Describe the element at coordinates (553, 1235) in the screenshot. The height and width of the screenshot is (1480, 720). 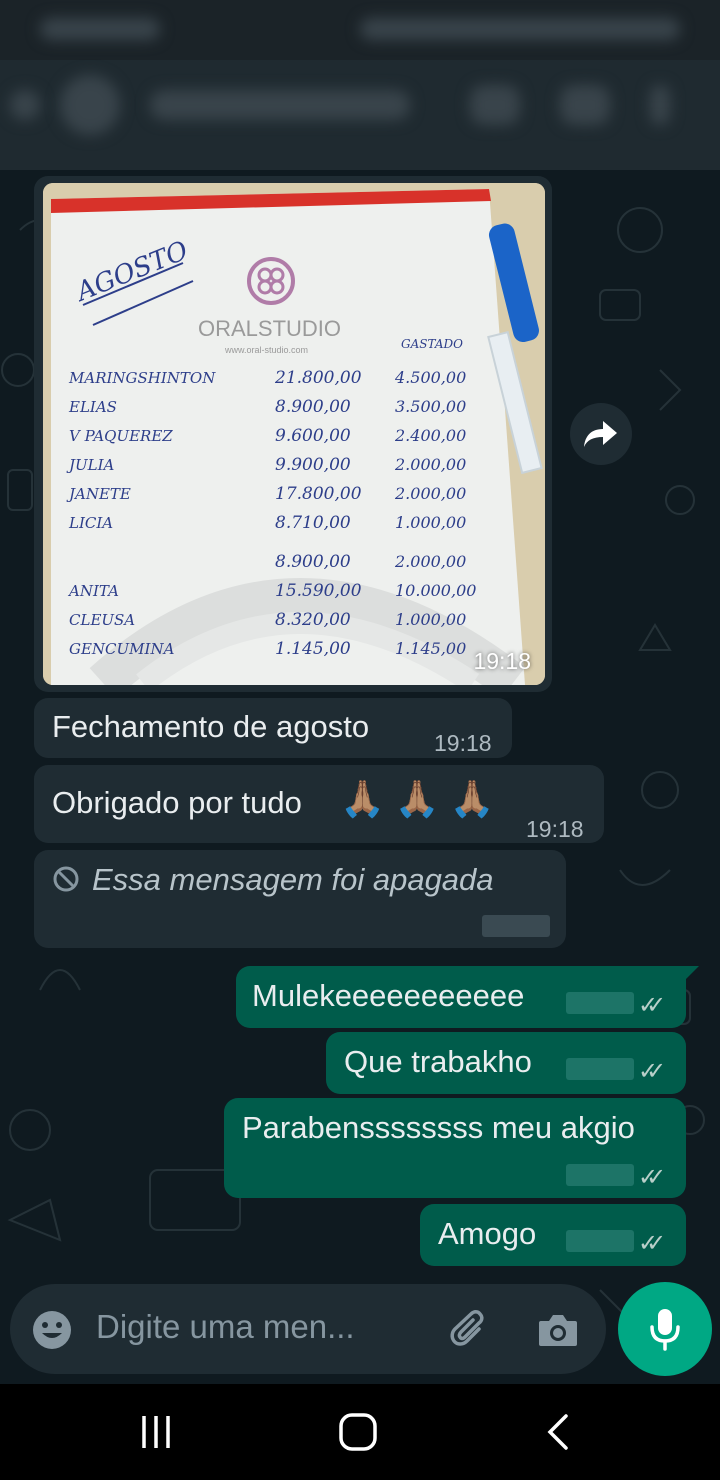
I see `message-out-4: Amogo ✓✓` at that location.